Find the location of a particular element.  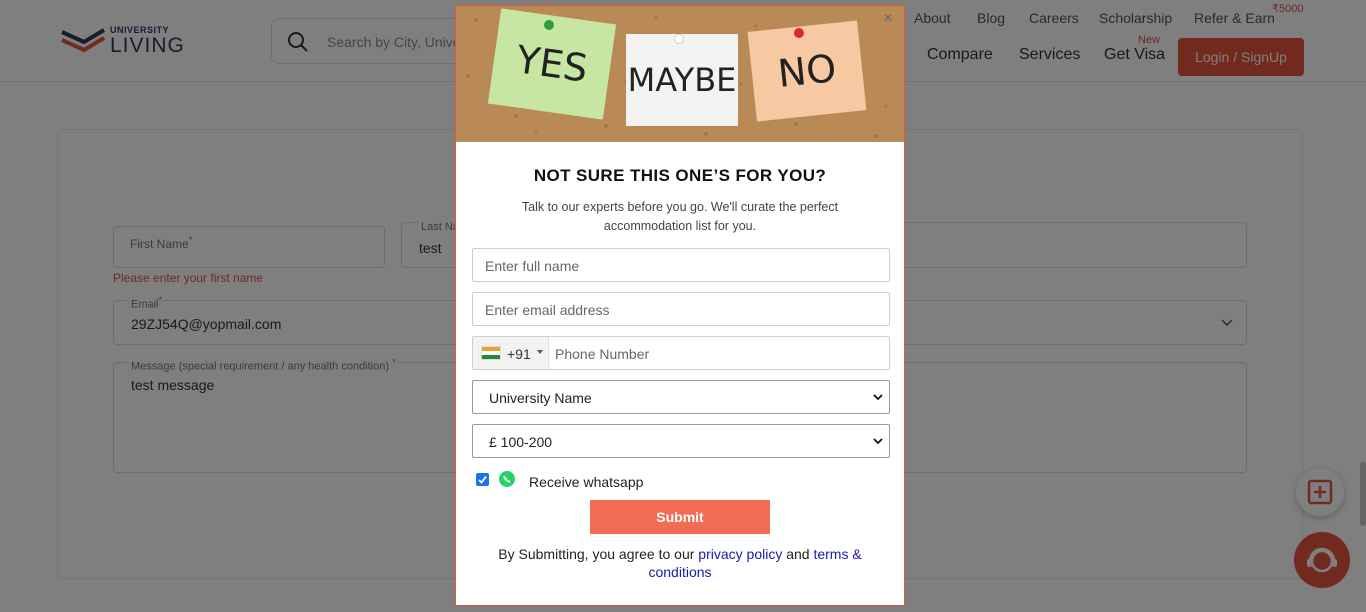

corkboard-banner: YES MAYBE NO × is located at coordinates (680, 74).